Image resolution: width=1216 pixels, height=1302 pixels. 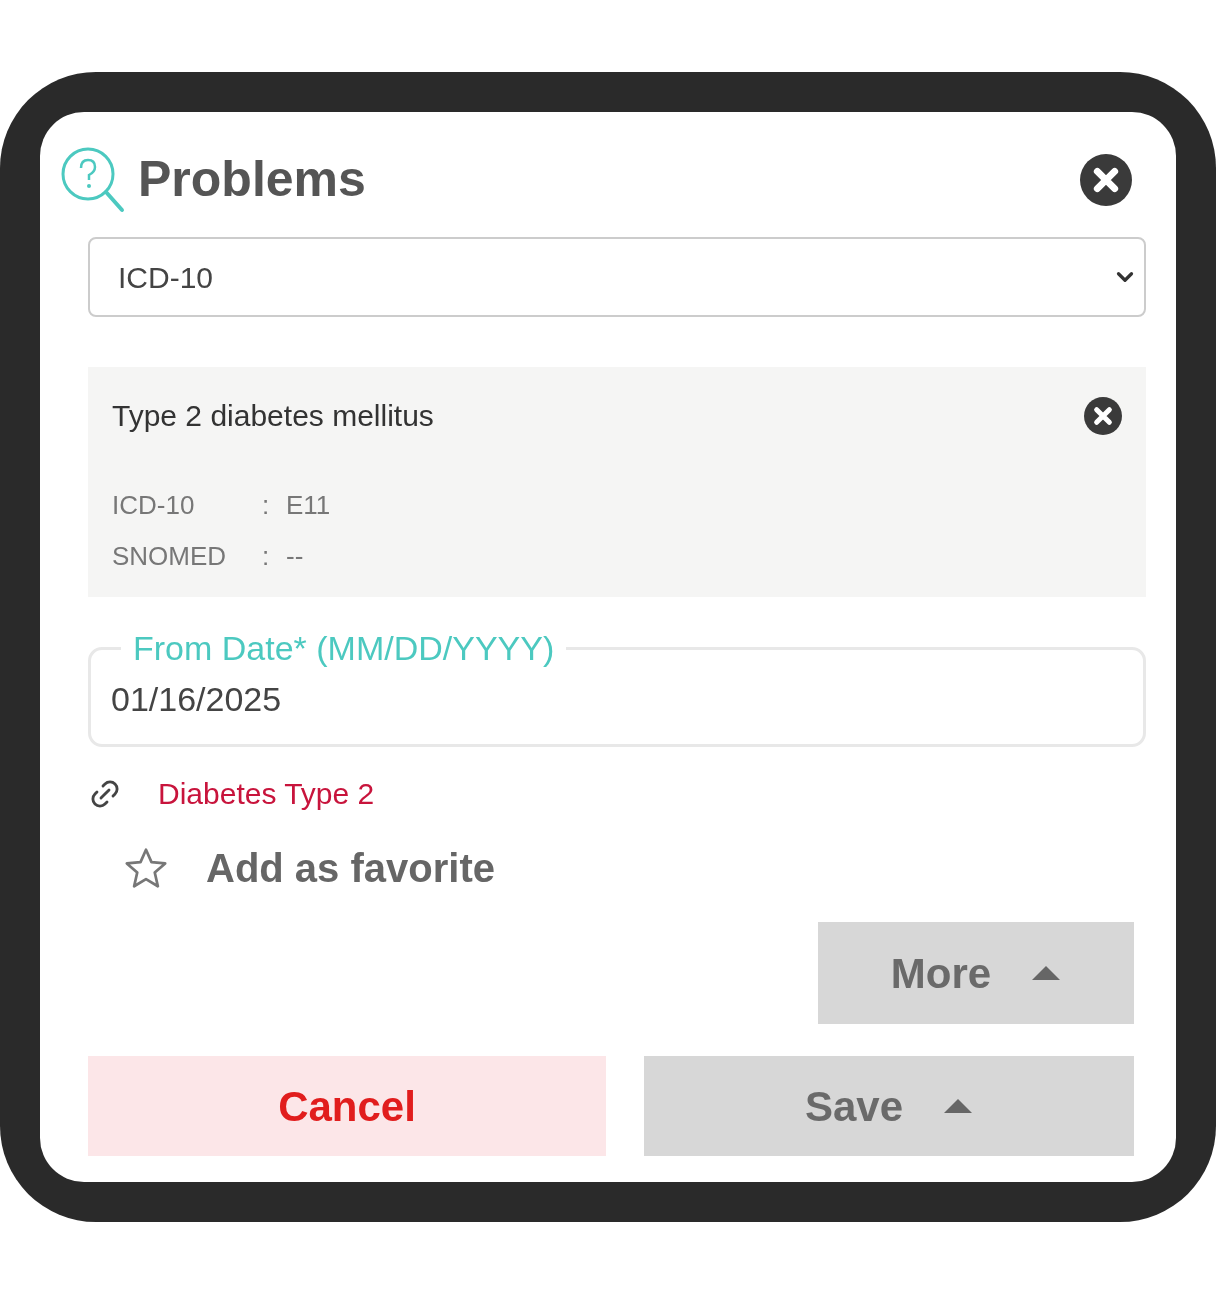 What do you see at coordinates (889, 1106) in the screenshot?
I see `save-button: Save` at bounding box center [889, 1106].